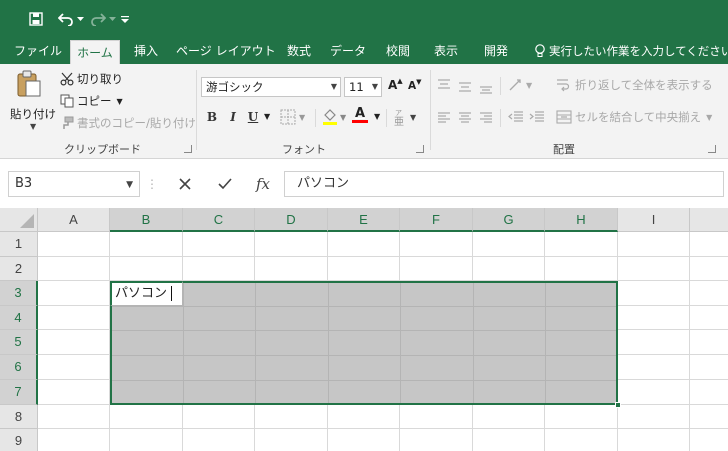 Image resolution: width=728 pixels, height=451 pixels. I want to click on clipboard-launcher-icon, so click(188, 149).